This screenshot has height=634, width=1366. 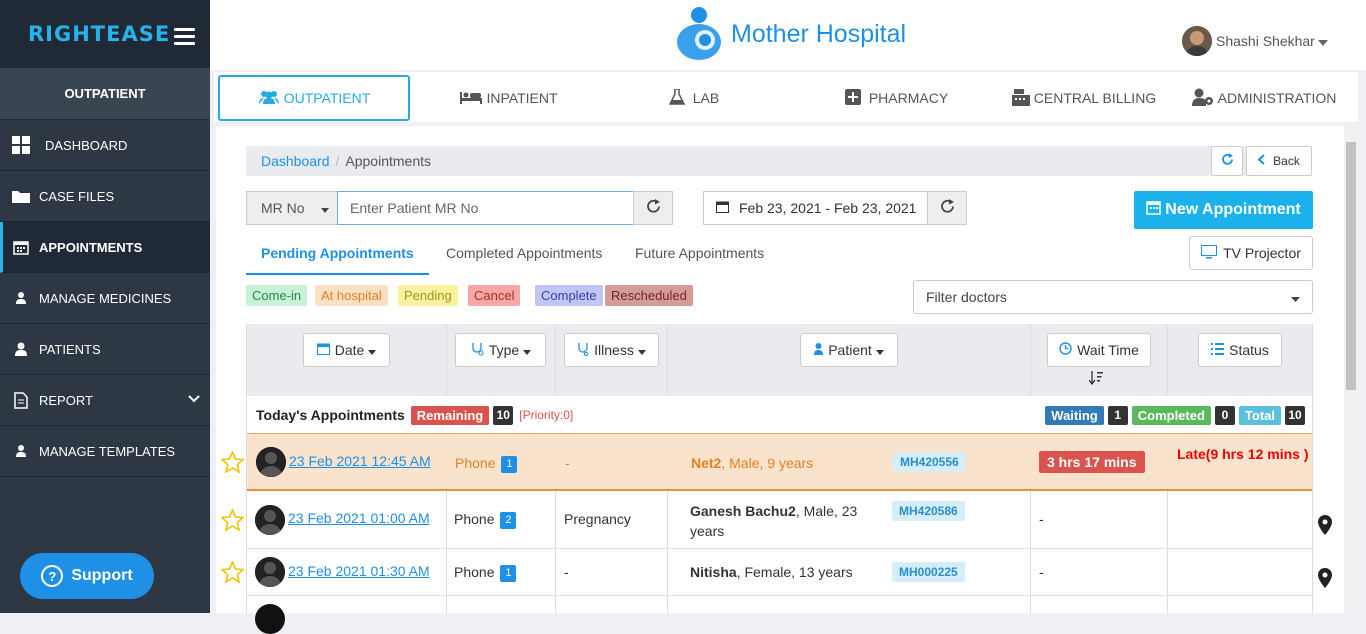 I want to click on sidebar-item-label: MANAGE MEDICINES, so click(x=105, y=298).